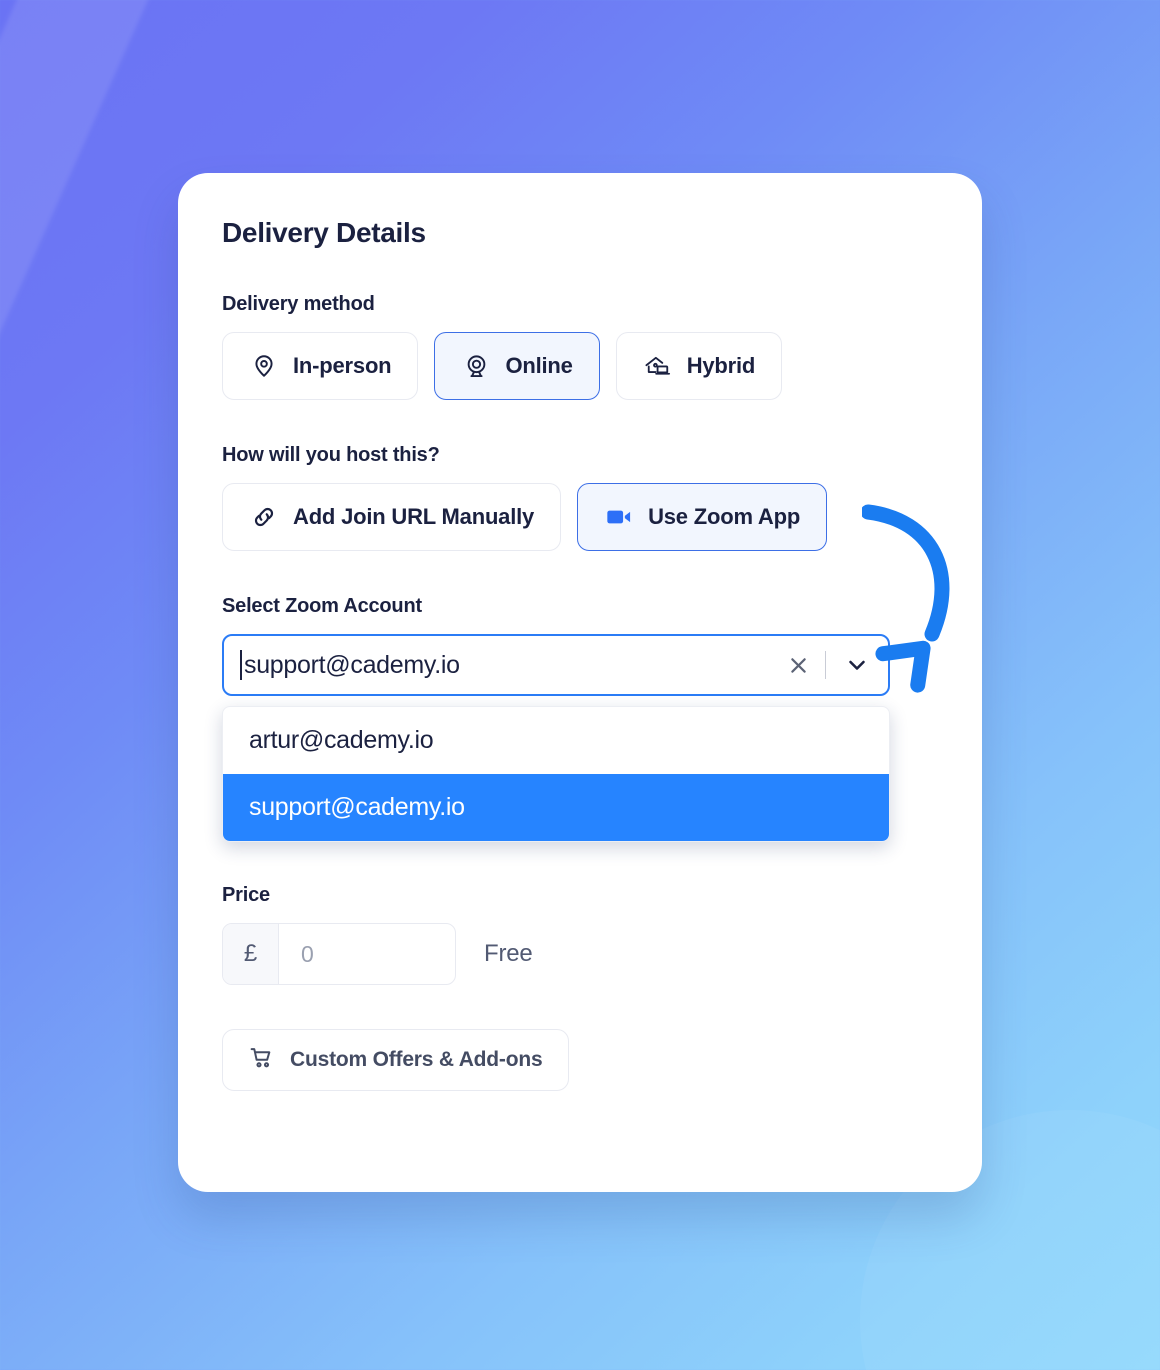 Image resolution: width=1160 pixels, height=1370 pixels. I want to click on zoom-account-input: support@cademy.io, so click(510, 665).